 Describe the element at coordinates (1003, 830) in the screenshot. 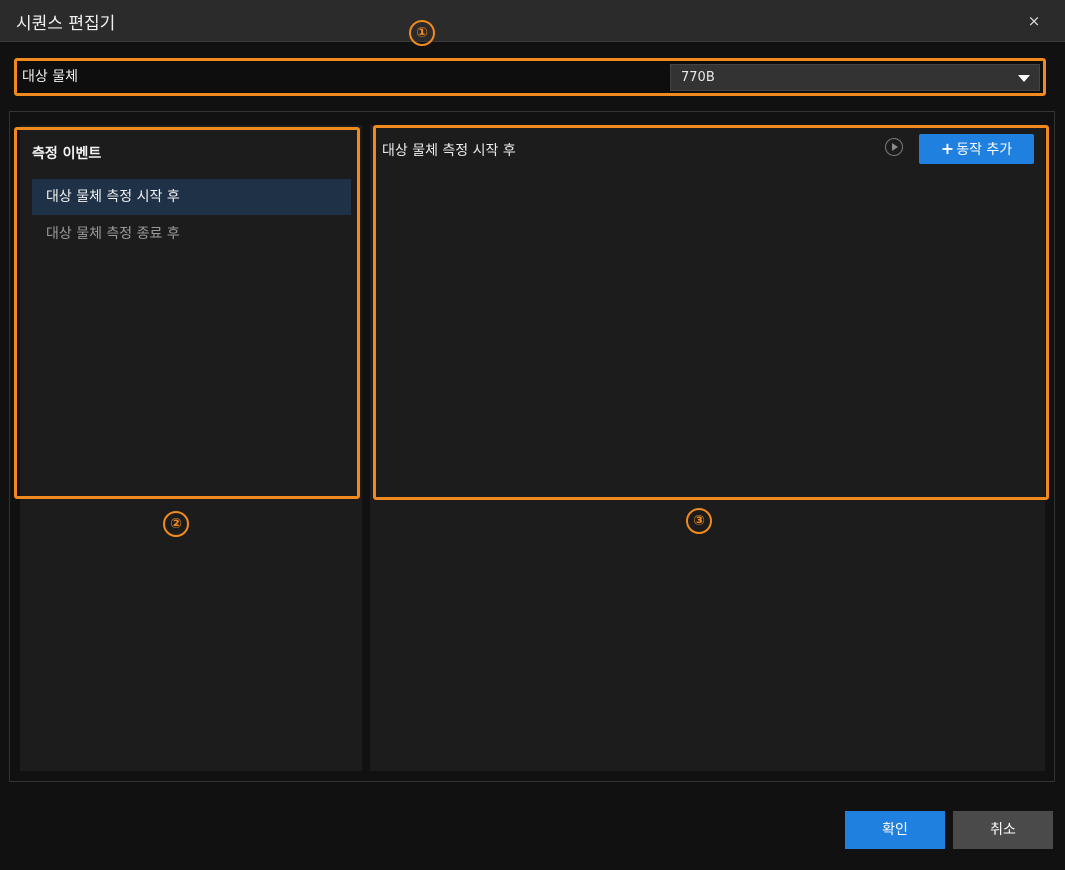

I see `cancel-button: 취소` at that location.